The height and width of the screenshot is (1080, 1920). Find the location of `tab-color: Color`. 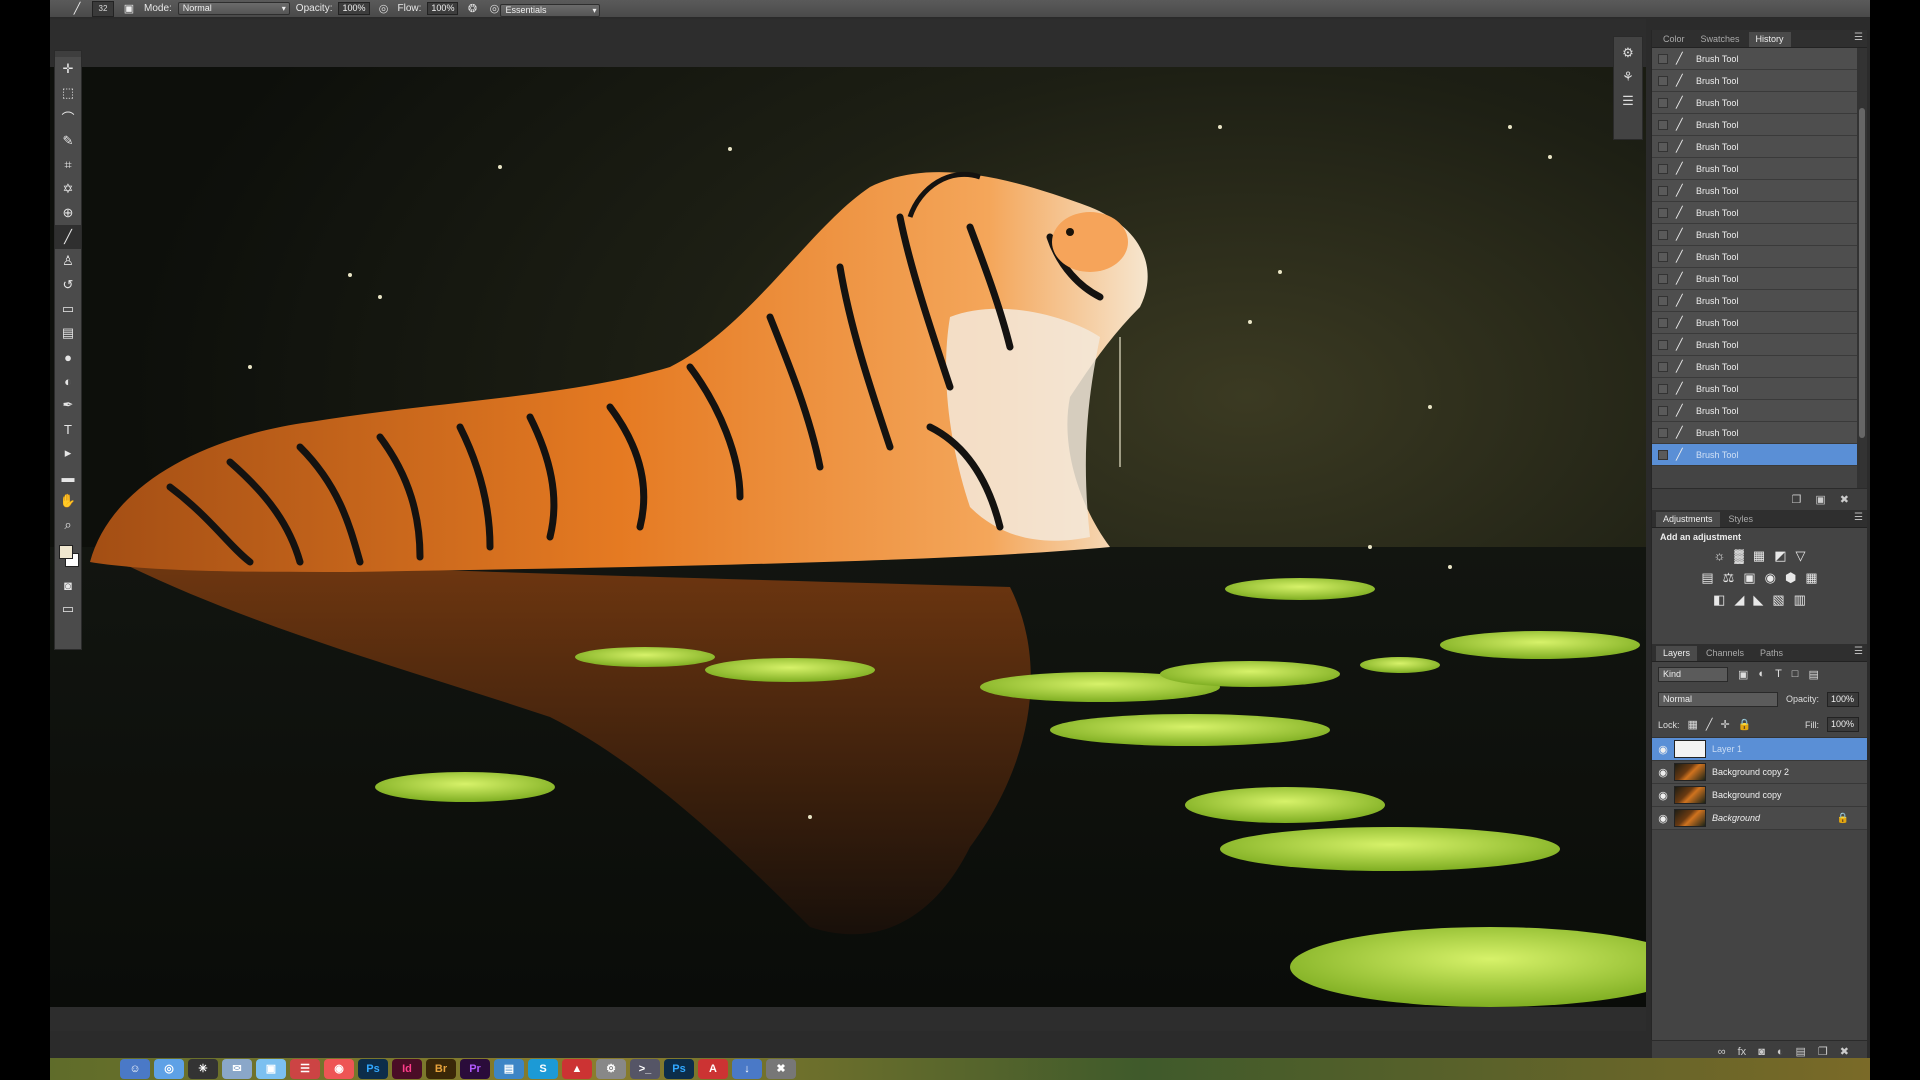

tab-color: Color is located at coordinates (1674, 39).